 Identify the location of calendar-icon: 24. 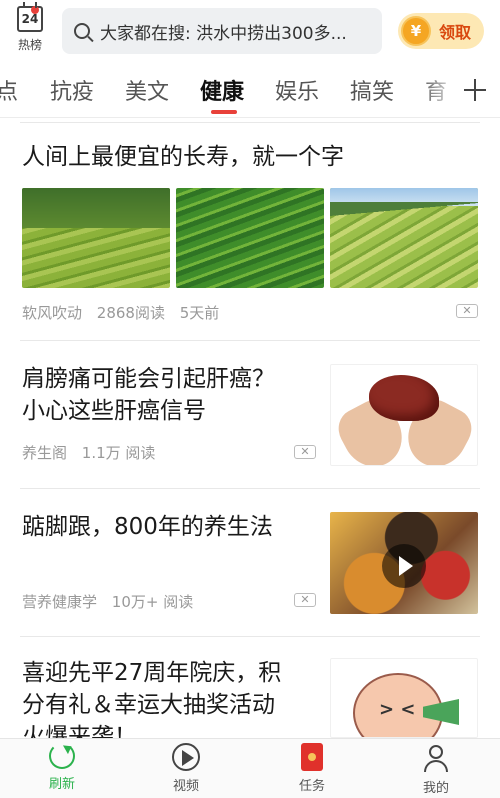
(30, 17).